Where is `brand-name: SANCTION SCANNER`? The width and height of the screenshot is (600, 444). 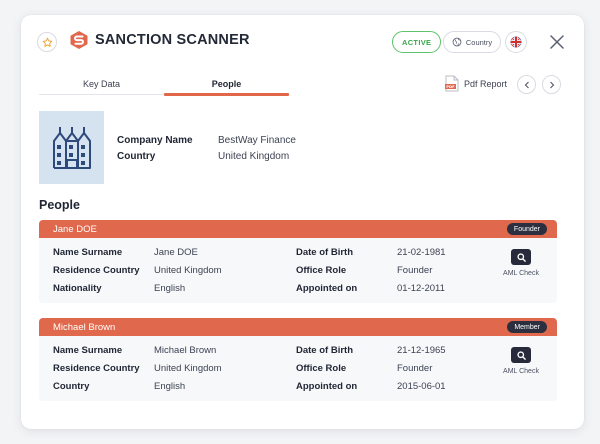 brand-name: SANCTION SCANNER is located at coordinates (172, 40).